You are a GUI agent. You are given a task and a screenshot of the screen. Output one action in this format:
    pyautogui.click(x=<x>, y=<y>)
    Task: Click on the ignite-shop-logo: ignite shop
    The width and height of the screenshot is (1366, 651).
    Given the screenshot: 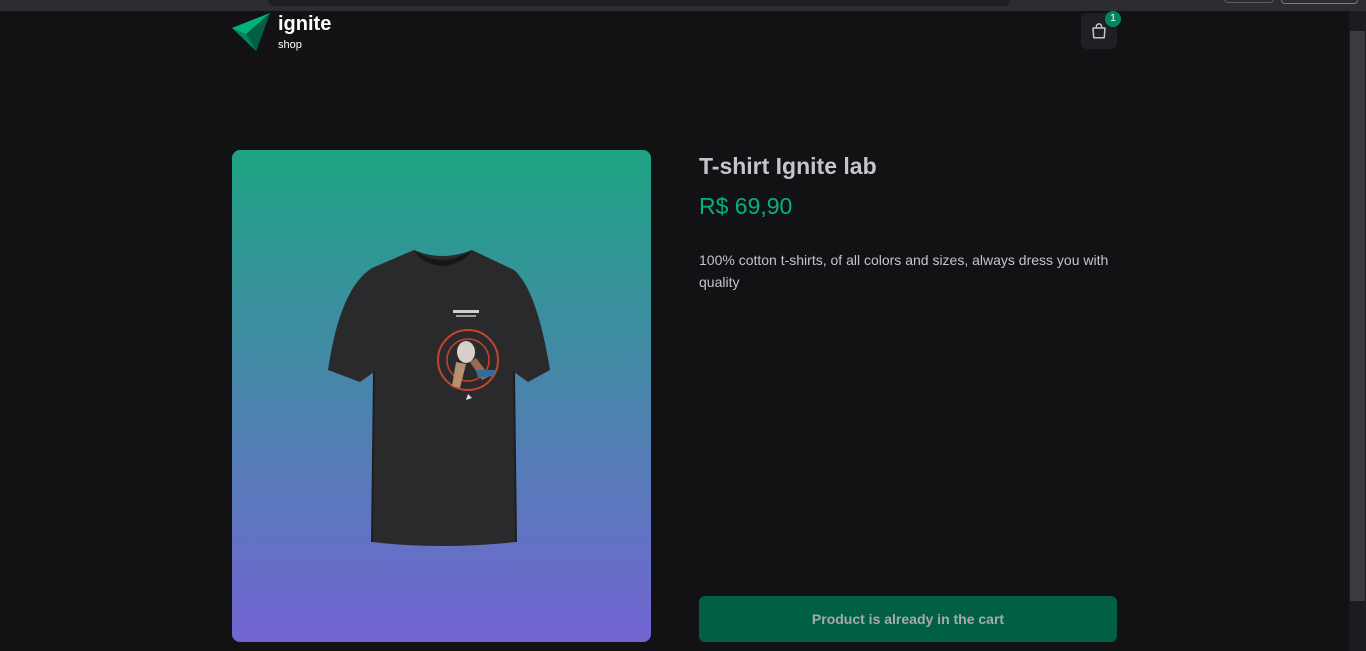 What is the action you would take?
    pyautogui.click(x=287, y=32)
    